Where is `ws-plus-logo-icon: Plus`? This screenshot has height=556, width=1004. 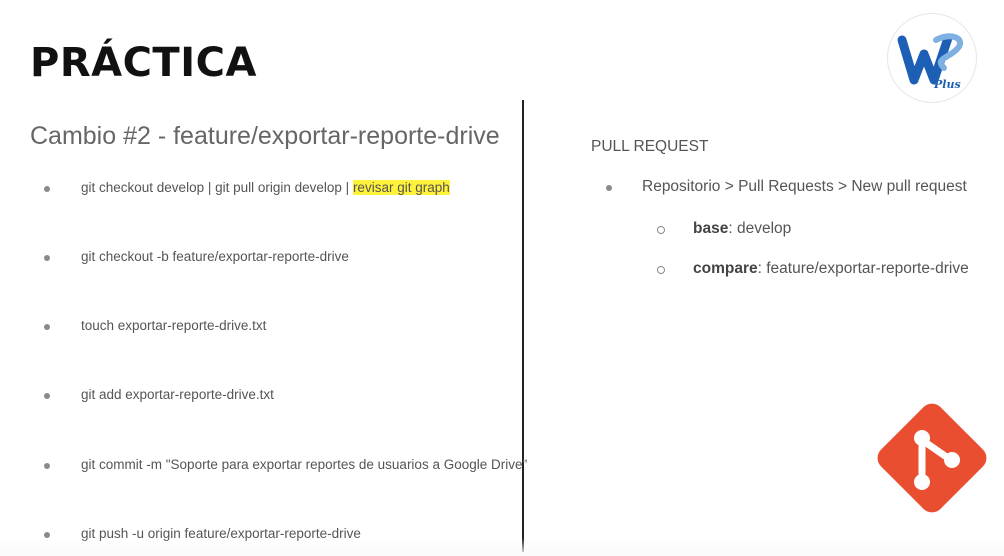
ws-plus-logo-icon: Plus is located at coordinates (932, 58).